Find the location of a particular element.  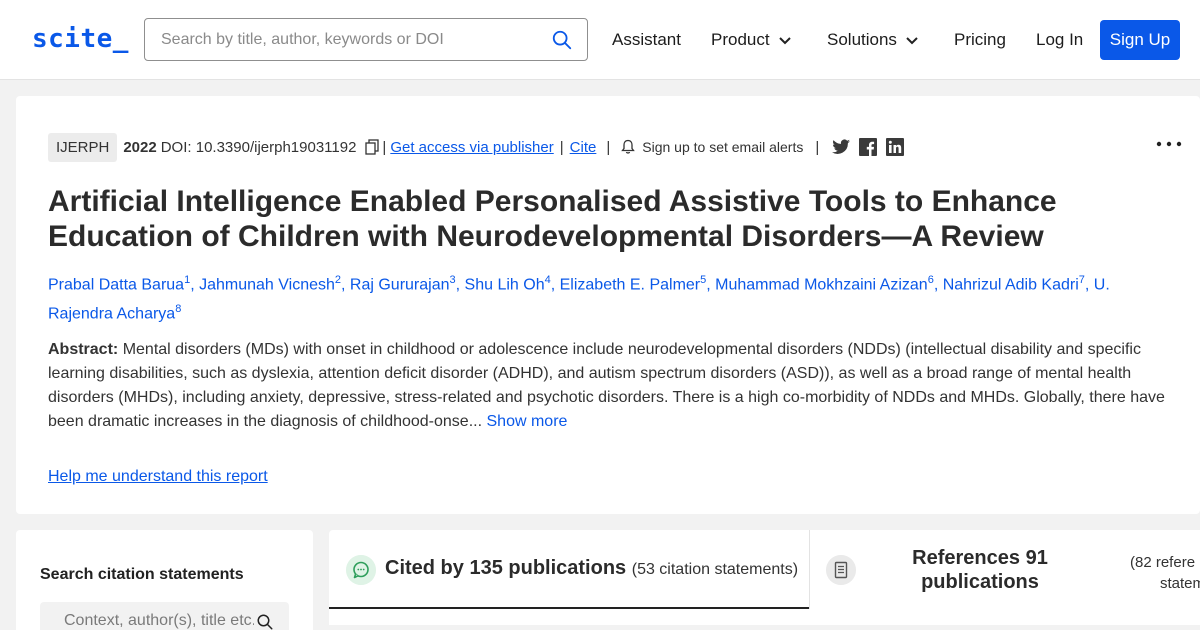

nav-product: Product is located at coordinates (751, 40).